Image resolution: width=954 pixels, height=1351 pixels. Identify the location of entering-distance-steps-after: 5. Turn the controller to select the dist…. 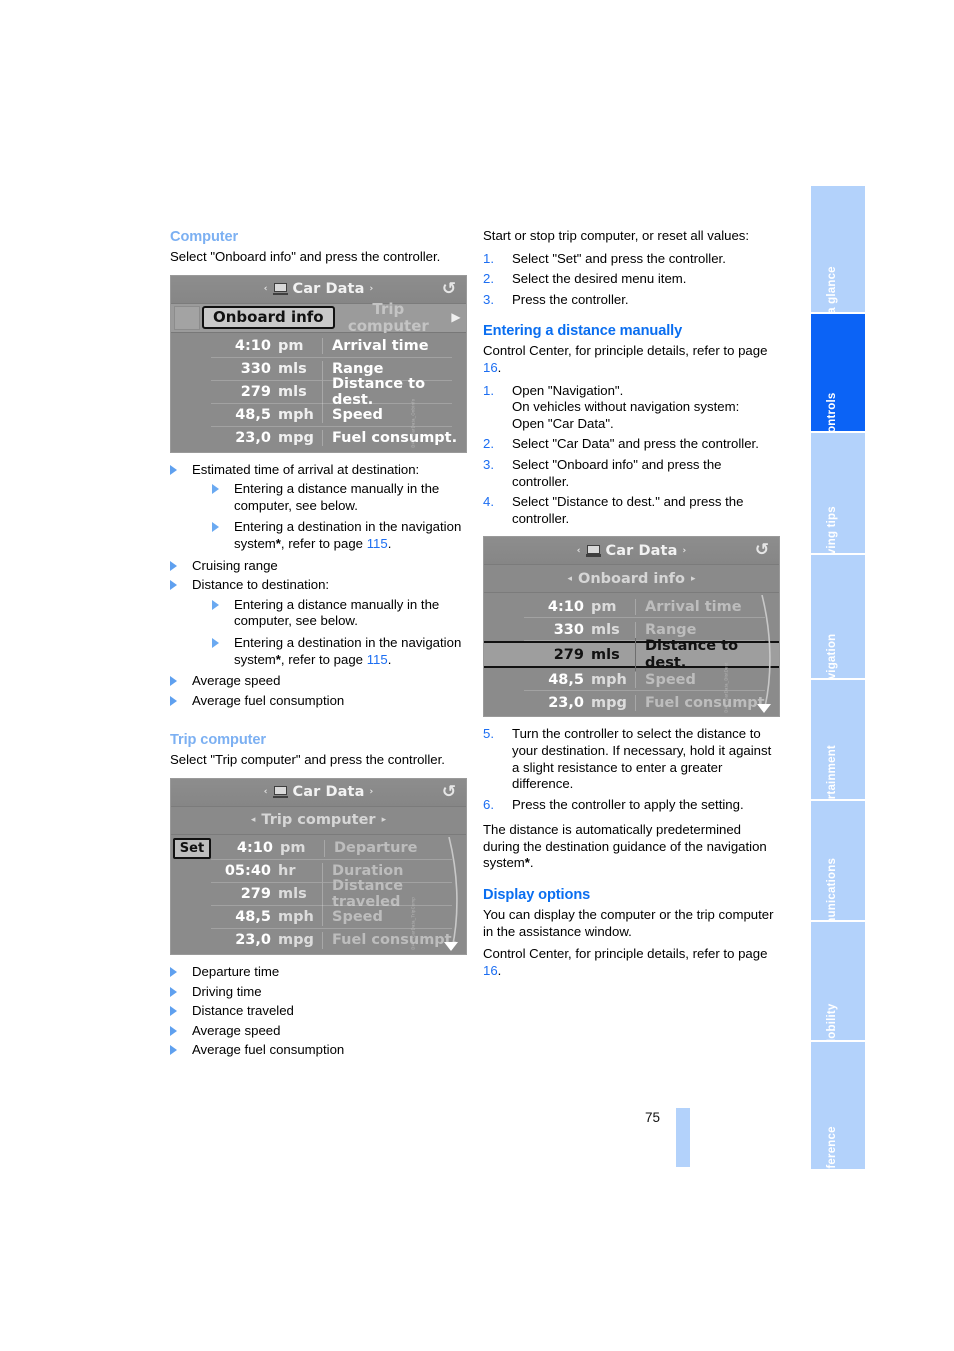
(630, 769).